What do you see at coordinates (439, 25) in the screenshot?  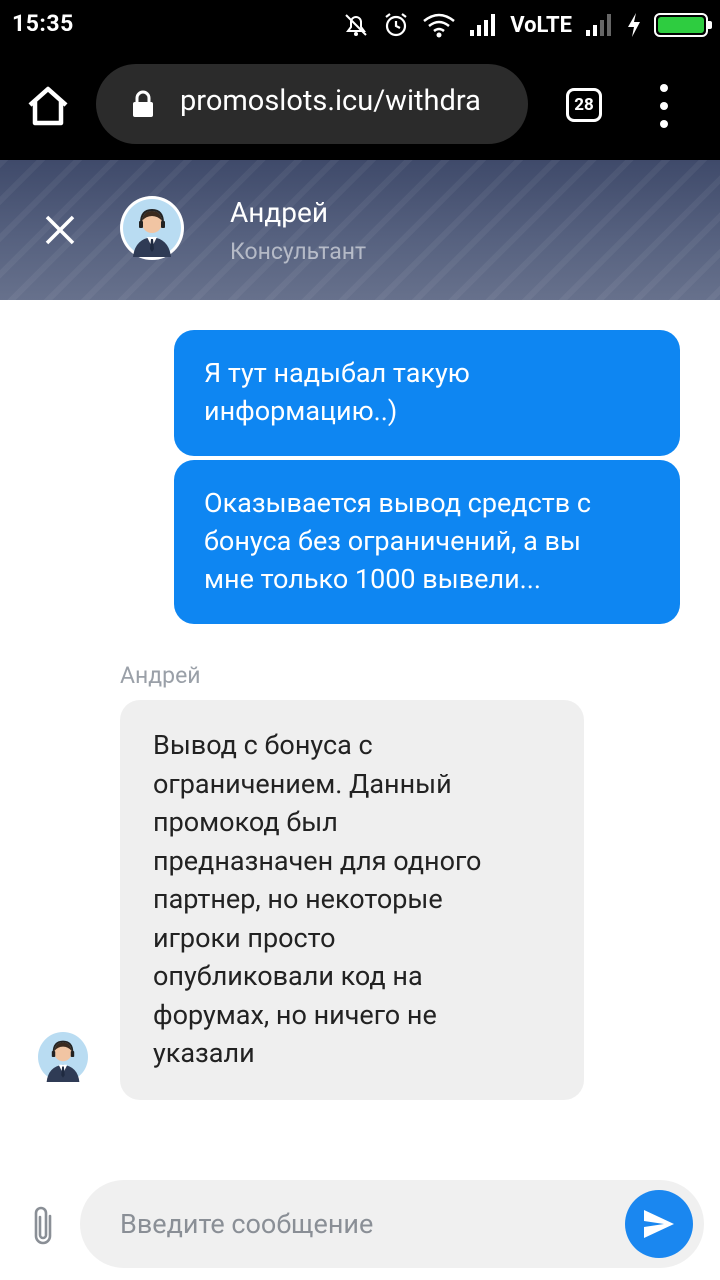 I see `wifi-icon` at bounding box center [439, 25].